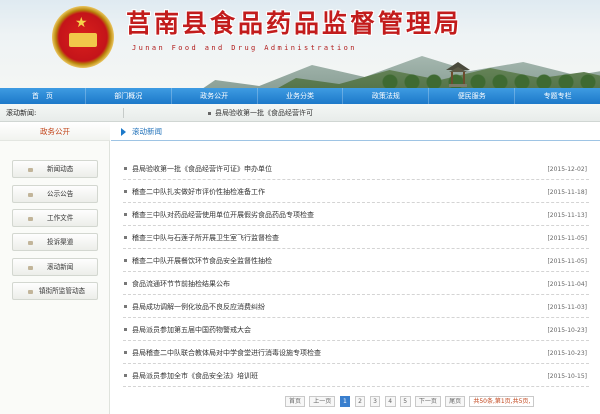 The image size is (600, 414). I want to click on nav-item-policy: 政策法规, so click(386, 96).